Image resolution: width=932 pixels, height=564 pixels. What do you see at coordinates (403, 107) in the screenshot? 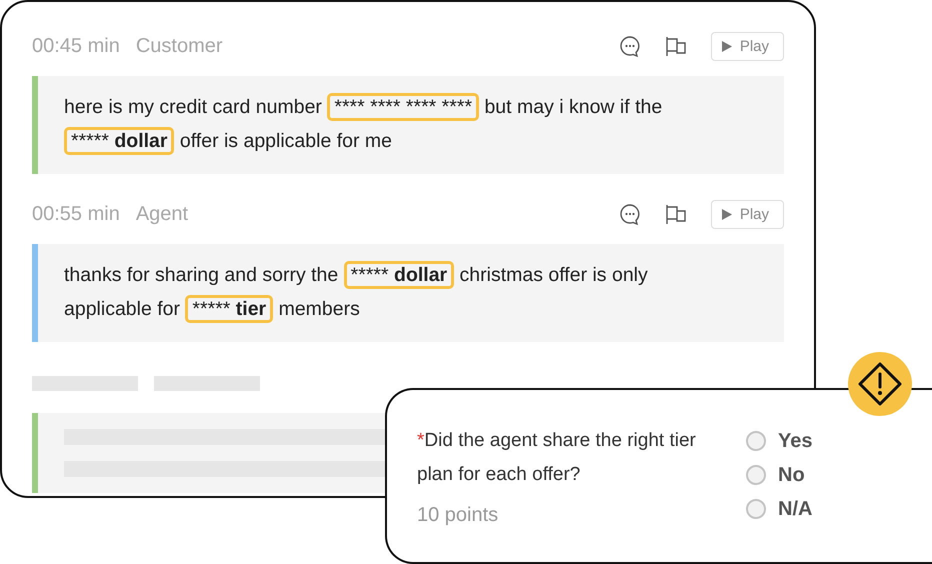
I see `masked-text: **** **** **** ****` at bounding box center [403, 107].